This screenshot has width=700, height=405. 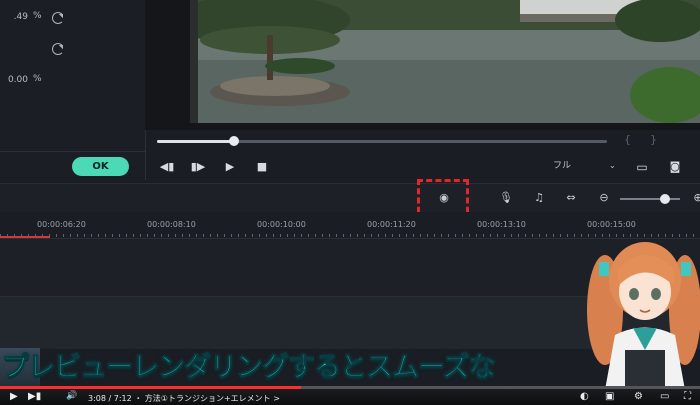 I want to click on mark-in-icon: {, so click(x=627, y=139).